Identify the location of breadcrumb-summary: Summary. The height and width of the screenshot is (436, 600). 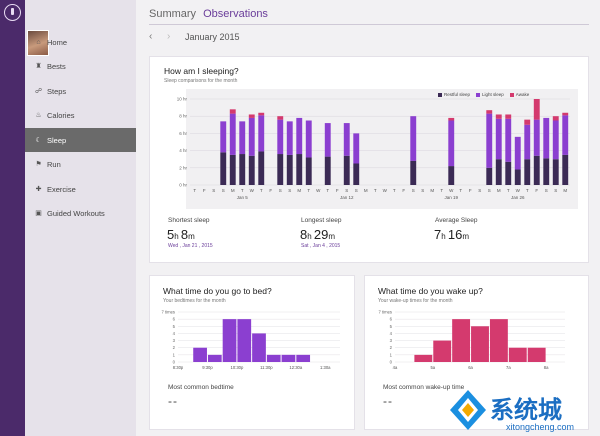
(172, 14).